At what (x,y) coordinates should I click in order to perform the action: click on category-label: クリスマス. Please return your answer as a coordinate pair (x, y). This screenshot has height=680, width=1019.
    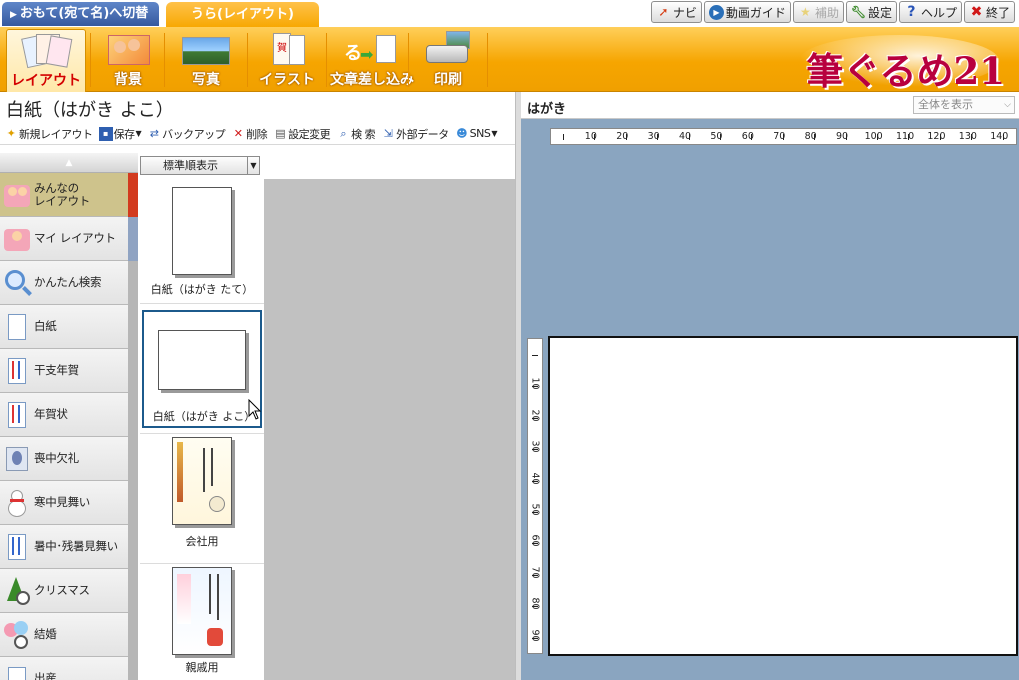
    Looking at the image, I should click on (62, 590).